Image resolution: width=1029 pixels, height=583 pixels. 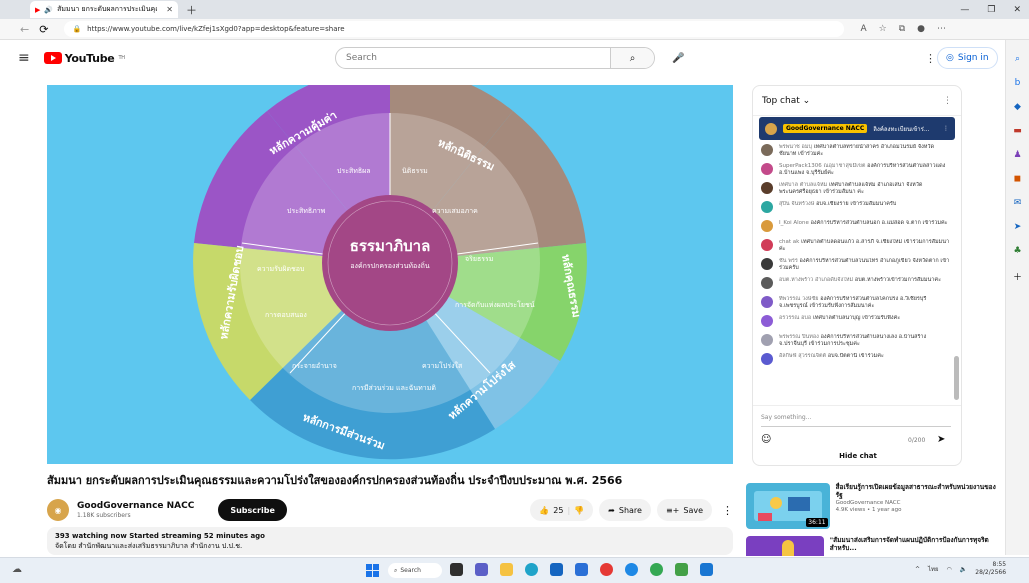 I want to click on dislike-icon: 👎, so click(x=579, y=510).